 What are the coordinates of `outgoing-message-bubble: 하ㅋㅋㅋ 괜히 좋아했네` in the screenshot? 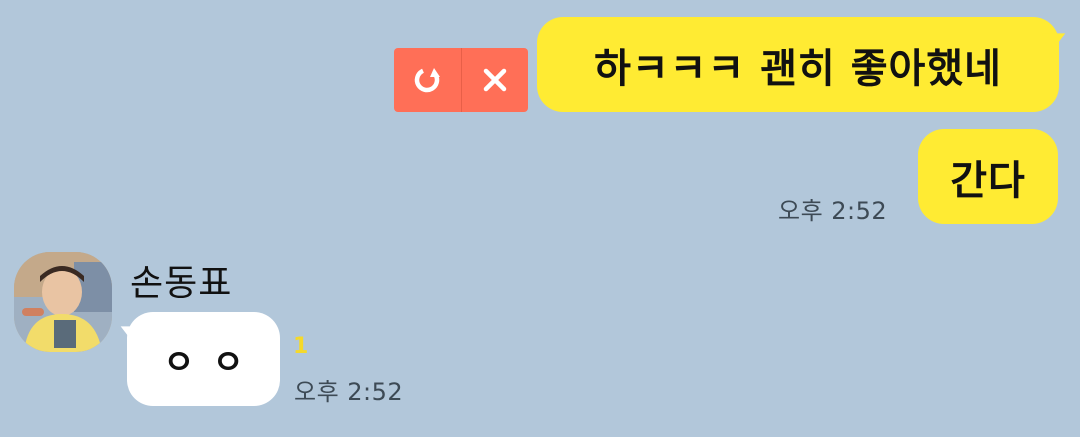 It's located at (798, 64).